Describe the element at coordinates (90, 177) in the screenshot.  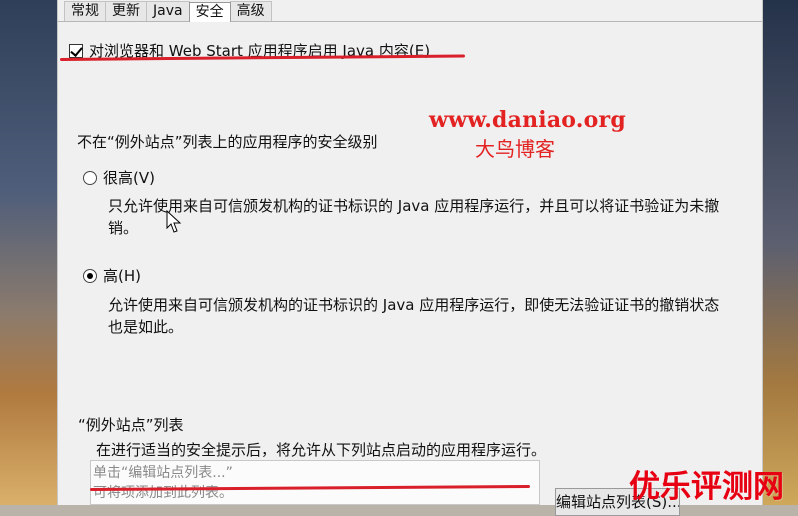
I see `radio-unselected-icon` at that location.